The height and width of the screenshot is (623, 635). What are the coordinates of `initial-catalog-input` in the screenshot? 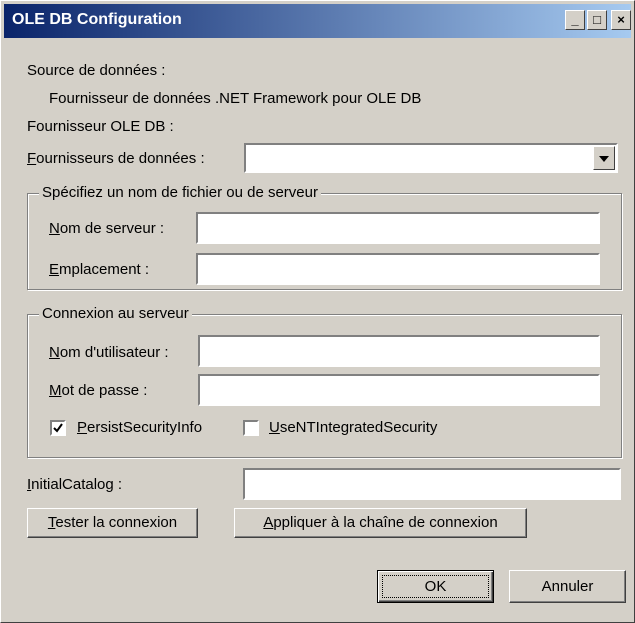 It's located at (432, 484).